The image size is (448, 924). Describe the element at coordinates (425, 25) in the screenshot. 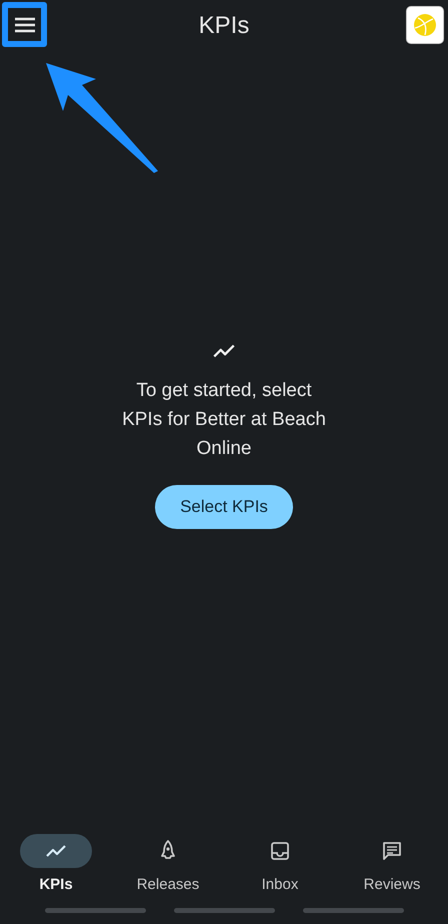

I see `ball-icon` at that location.